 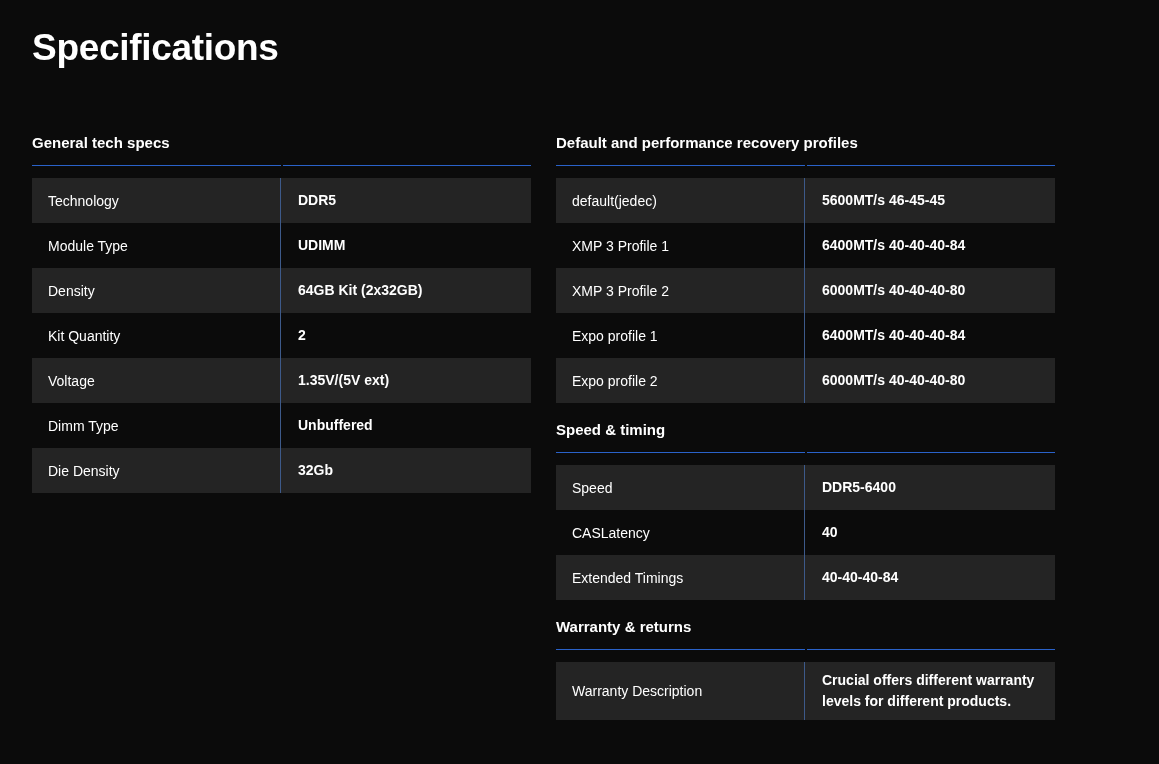 What do you see at coordinates (84, 335) in the screenshot?
I see `spec-label: Kit Quantity` at bounding box center [84, 335].